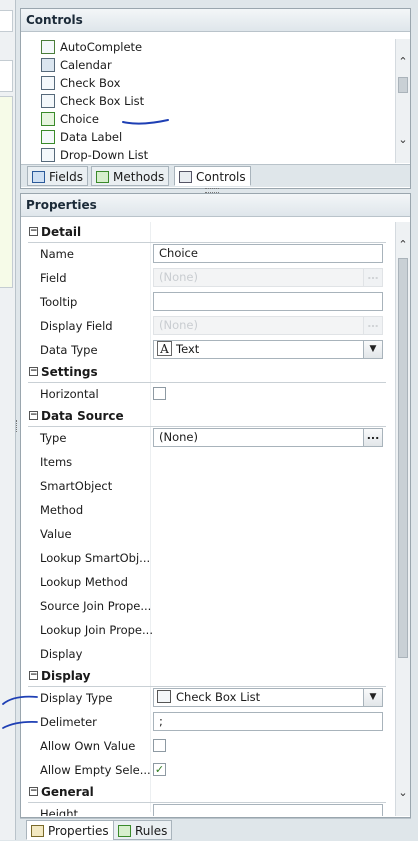  Describe the element at coordinates (67, 792) in the screenshot. I see `section-label: General` at that location.